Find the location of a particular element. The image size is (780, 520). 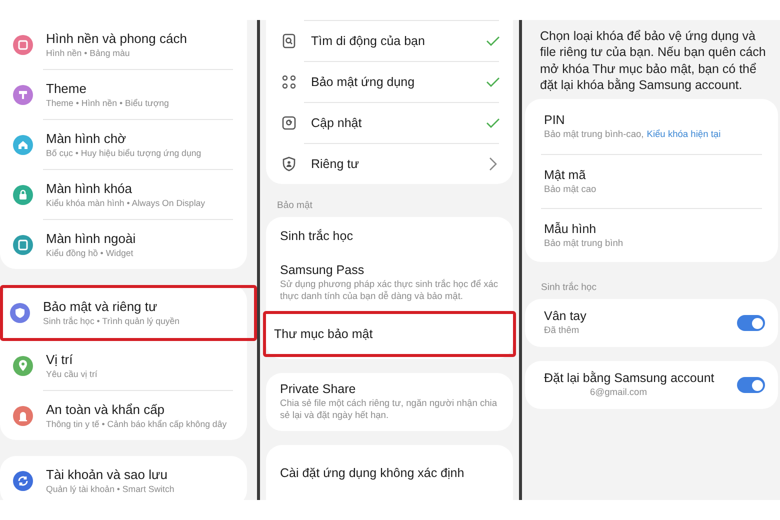

option-subtitle: 6@gmail.com is located at coordinates (618, 393).